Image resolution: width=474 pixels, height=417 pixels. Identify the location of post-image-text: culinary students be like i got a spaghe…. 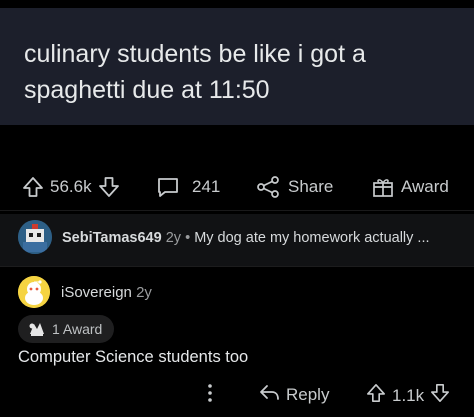
(195, 72).